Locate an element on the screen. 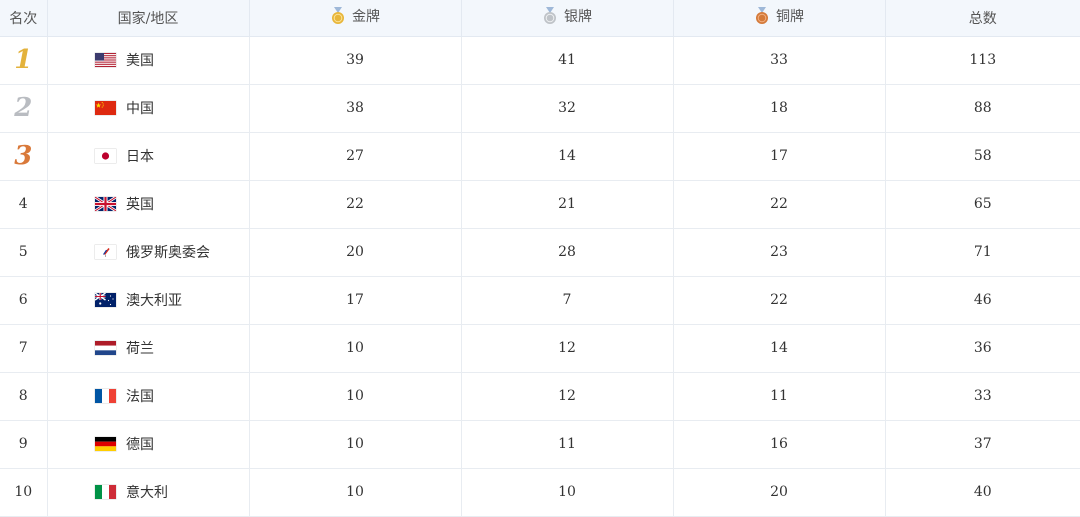  table-row: 5 俄罗斯奥委会 20 28 23 71 is located at coordinates (540, 252).